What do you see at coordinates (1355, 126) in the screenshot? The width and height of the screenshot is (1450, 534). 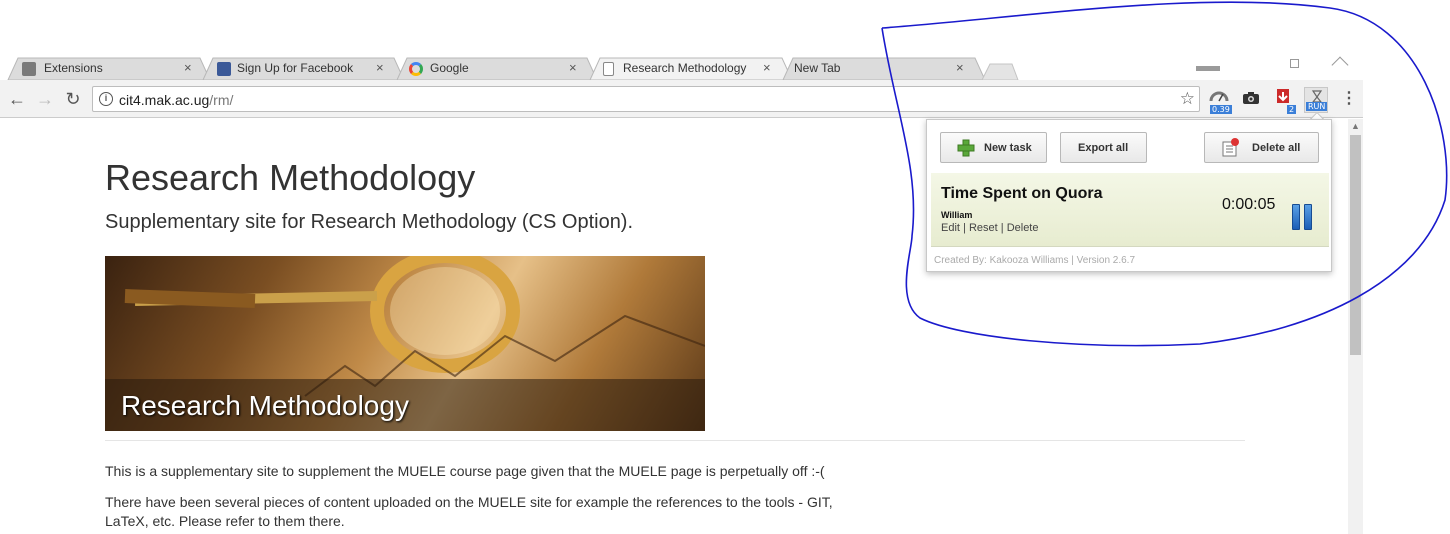 I see `scroll-up-icon: ▲` at bounding box center [1355, 126].